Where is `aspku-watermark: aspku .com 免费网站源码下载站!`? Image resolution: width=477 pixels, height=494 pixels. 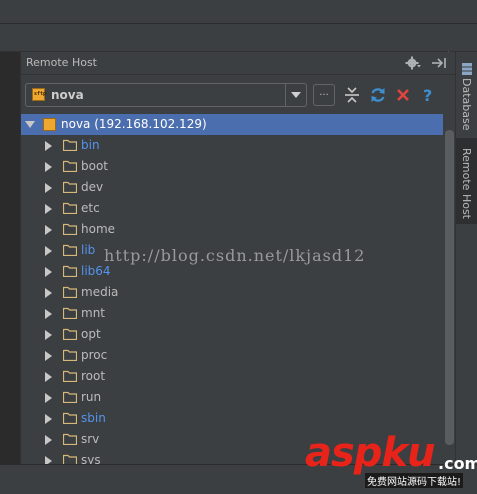
aspku-watermark: aspku .com 免费网站源码下载站! is located at coordinates (391, 461).